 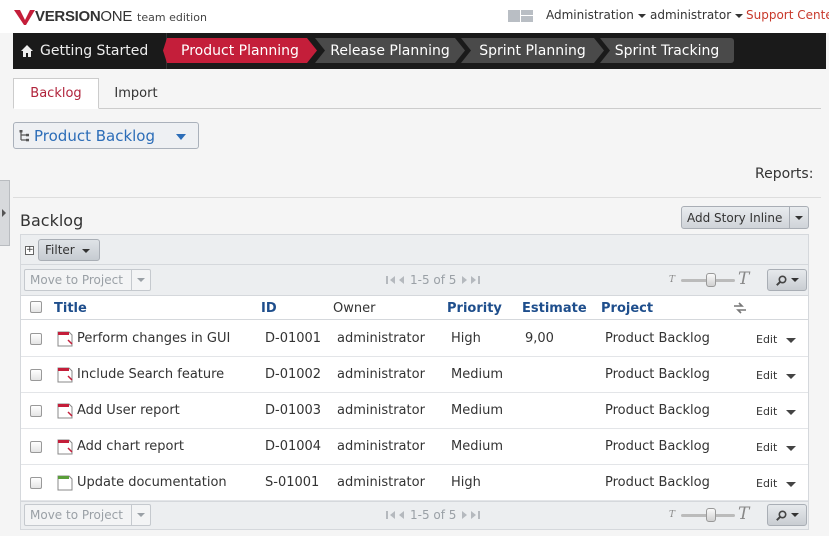 I want to click on user-menu: administrator, so click(x=697, y=15).